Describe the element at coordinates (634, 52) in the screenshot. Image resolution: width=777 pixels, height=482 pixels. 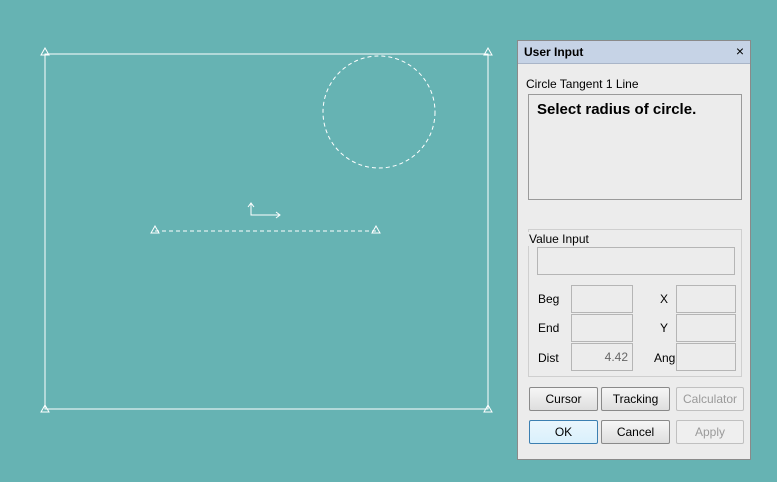
I see `dialog-titlebar: User Input ×` at that location.